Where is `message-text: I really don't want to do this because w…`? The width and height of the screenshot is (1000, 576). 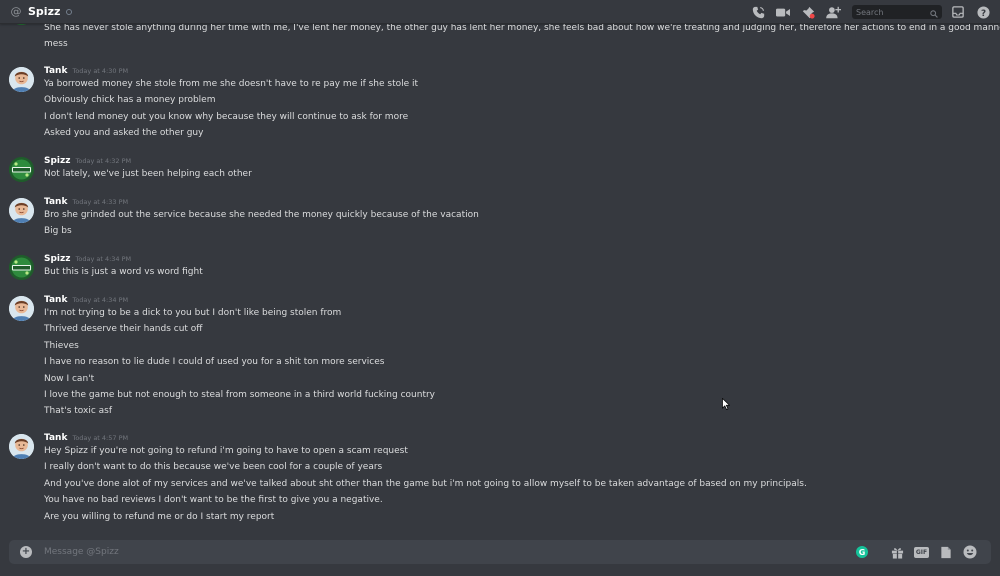
message-text: I really don't want to do this because w… is located at coordinates (213, 467).